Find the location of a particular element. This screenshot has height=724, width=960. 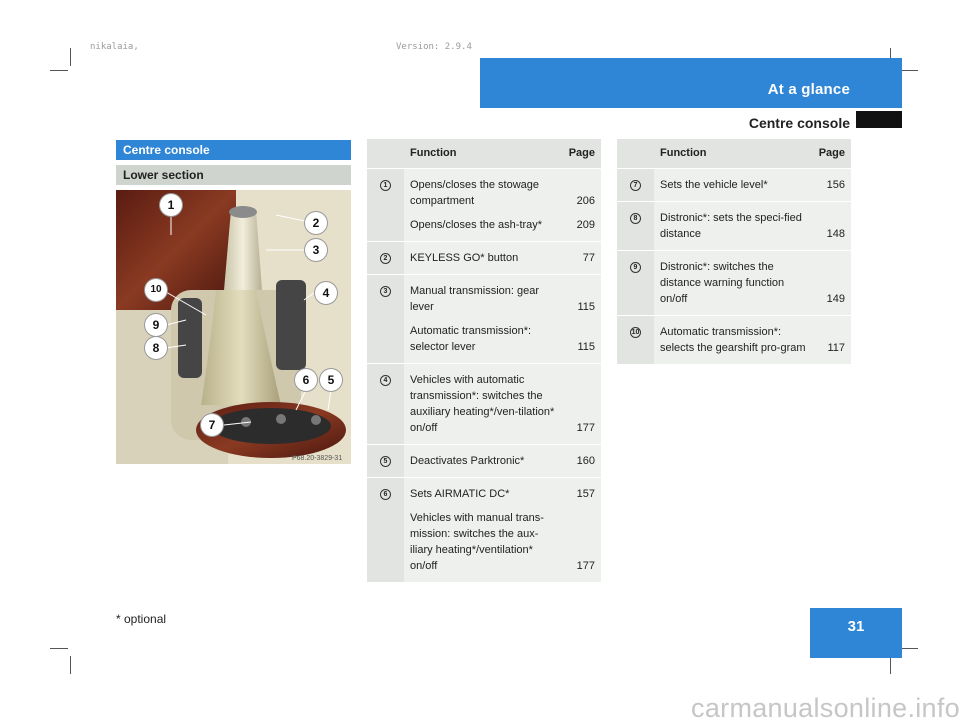

function-text: Distronic*: sets the speci-fied distance is located at coordinates (731, 225).